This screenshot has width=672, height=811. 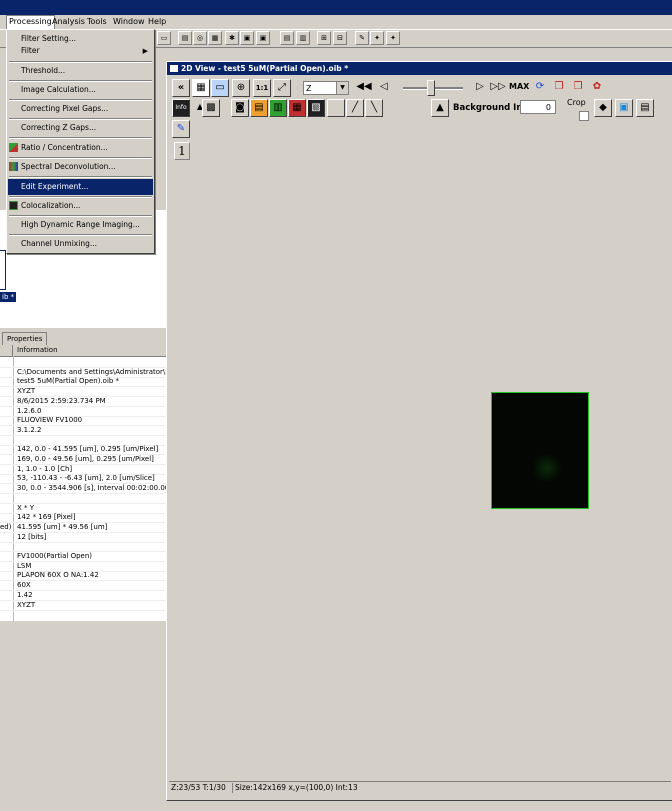 I want to click on image-signal, so click(x=547, y=468).